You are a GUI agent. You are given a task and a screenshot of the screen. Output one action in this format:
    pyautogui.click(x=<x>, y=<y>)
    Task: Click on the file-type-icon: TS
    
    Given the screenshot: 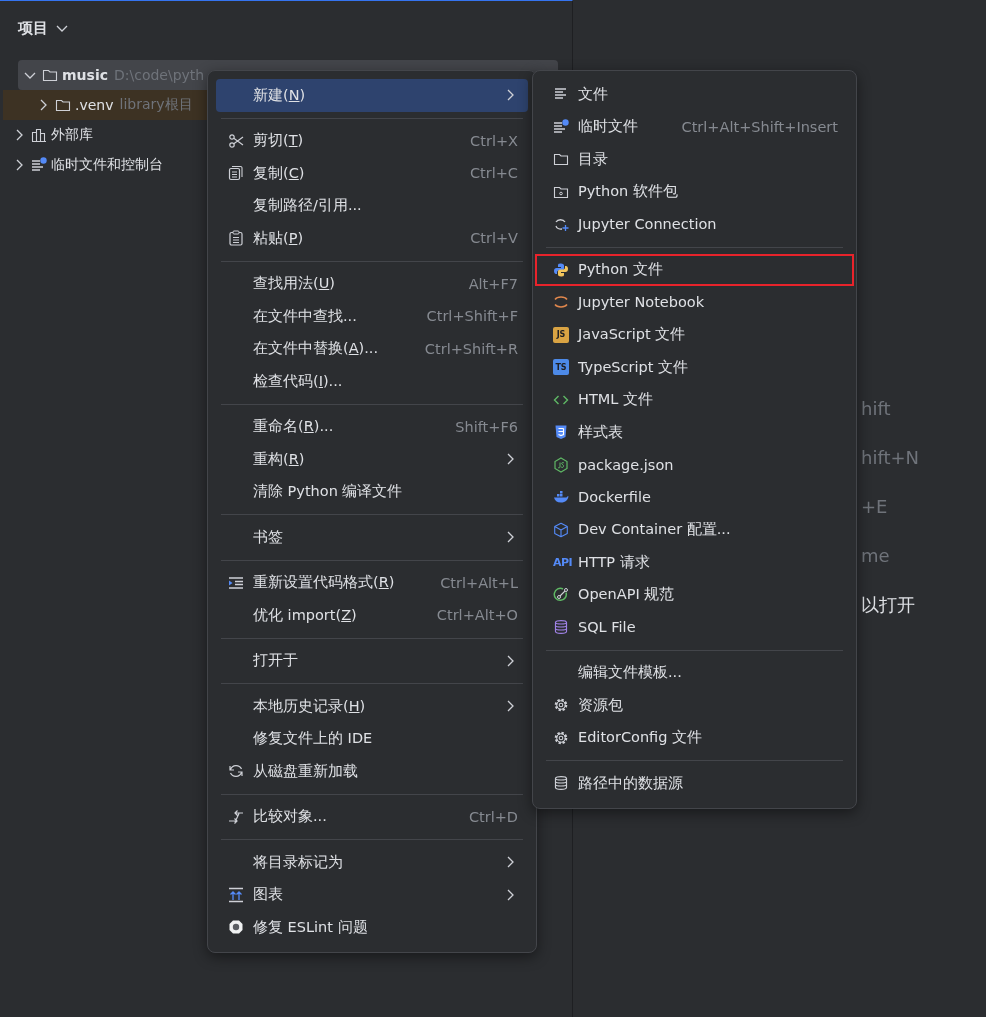 What is the action you would take?
    pyautogui.click(x=561, y=367)
    